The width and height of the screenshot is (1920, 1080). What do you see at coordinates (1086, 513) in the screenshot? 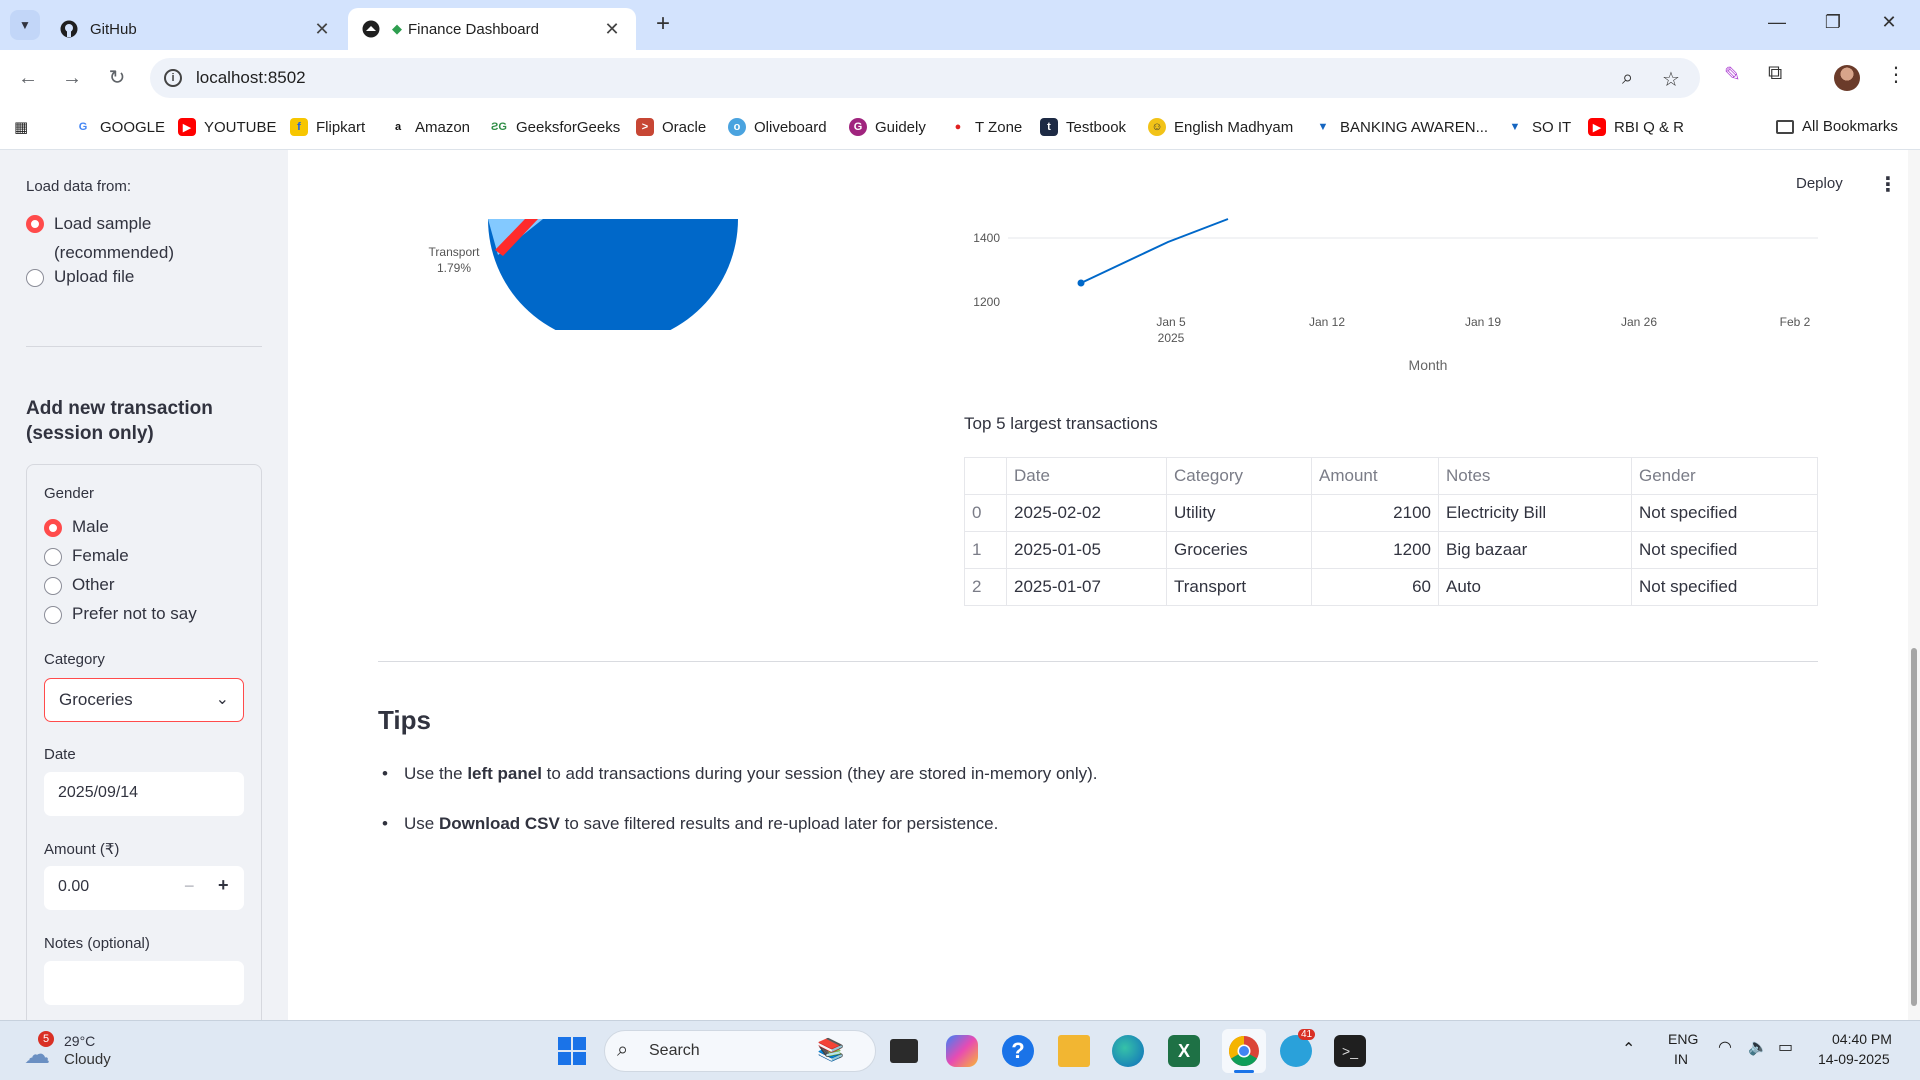
I see `table-cell: 2025-02-02` at bounding box center [1086, 513].